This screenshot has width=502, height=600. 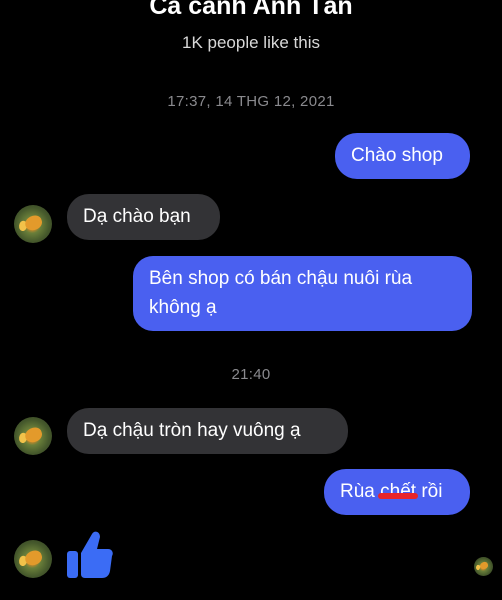 I want to click on thumbs-up-hand, so click(x=97, y=554).